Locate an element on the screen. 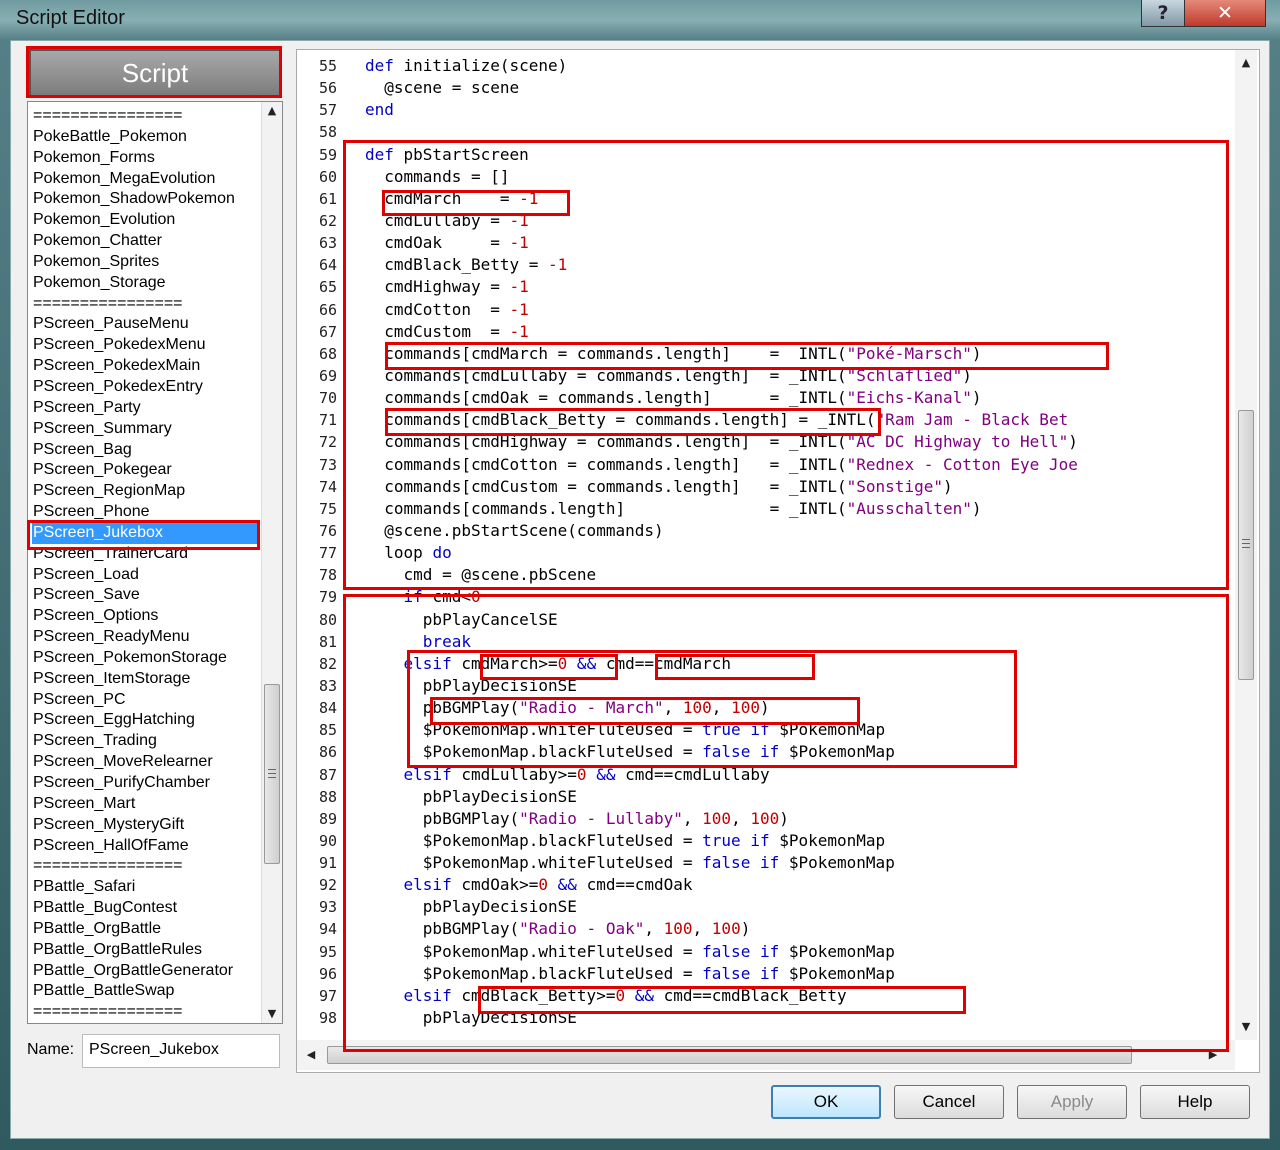  script-list-item: Pokemon_Forms is located at coordinates (145, 158).